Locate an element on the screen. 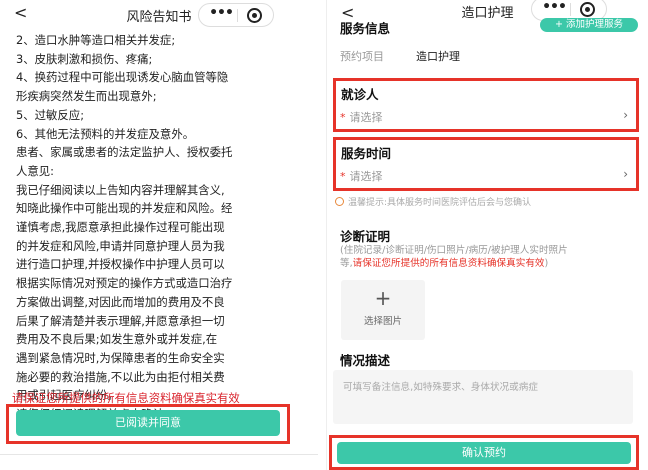  notice-line: 施必要的救治措施,不以此为由拒付相关费 is located at coordinates (120, 376).